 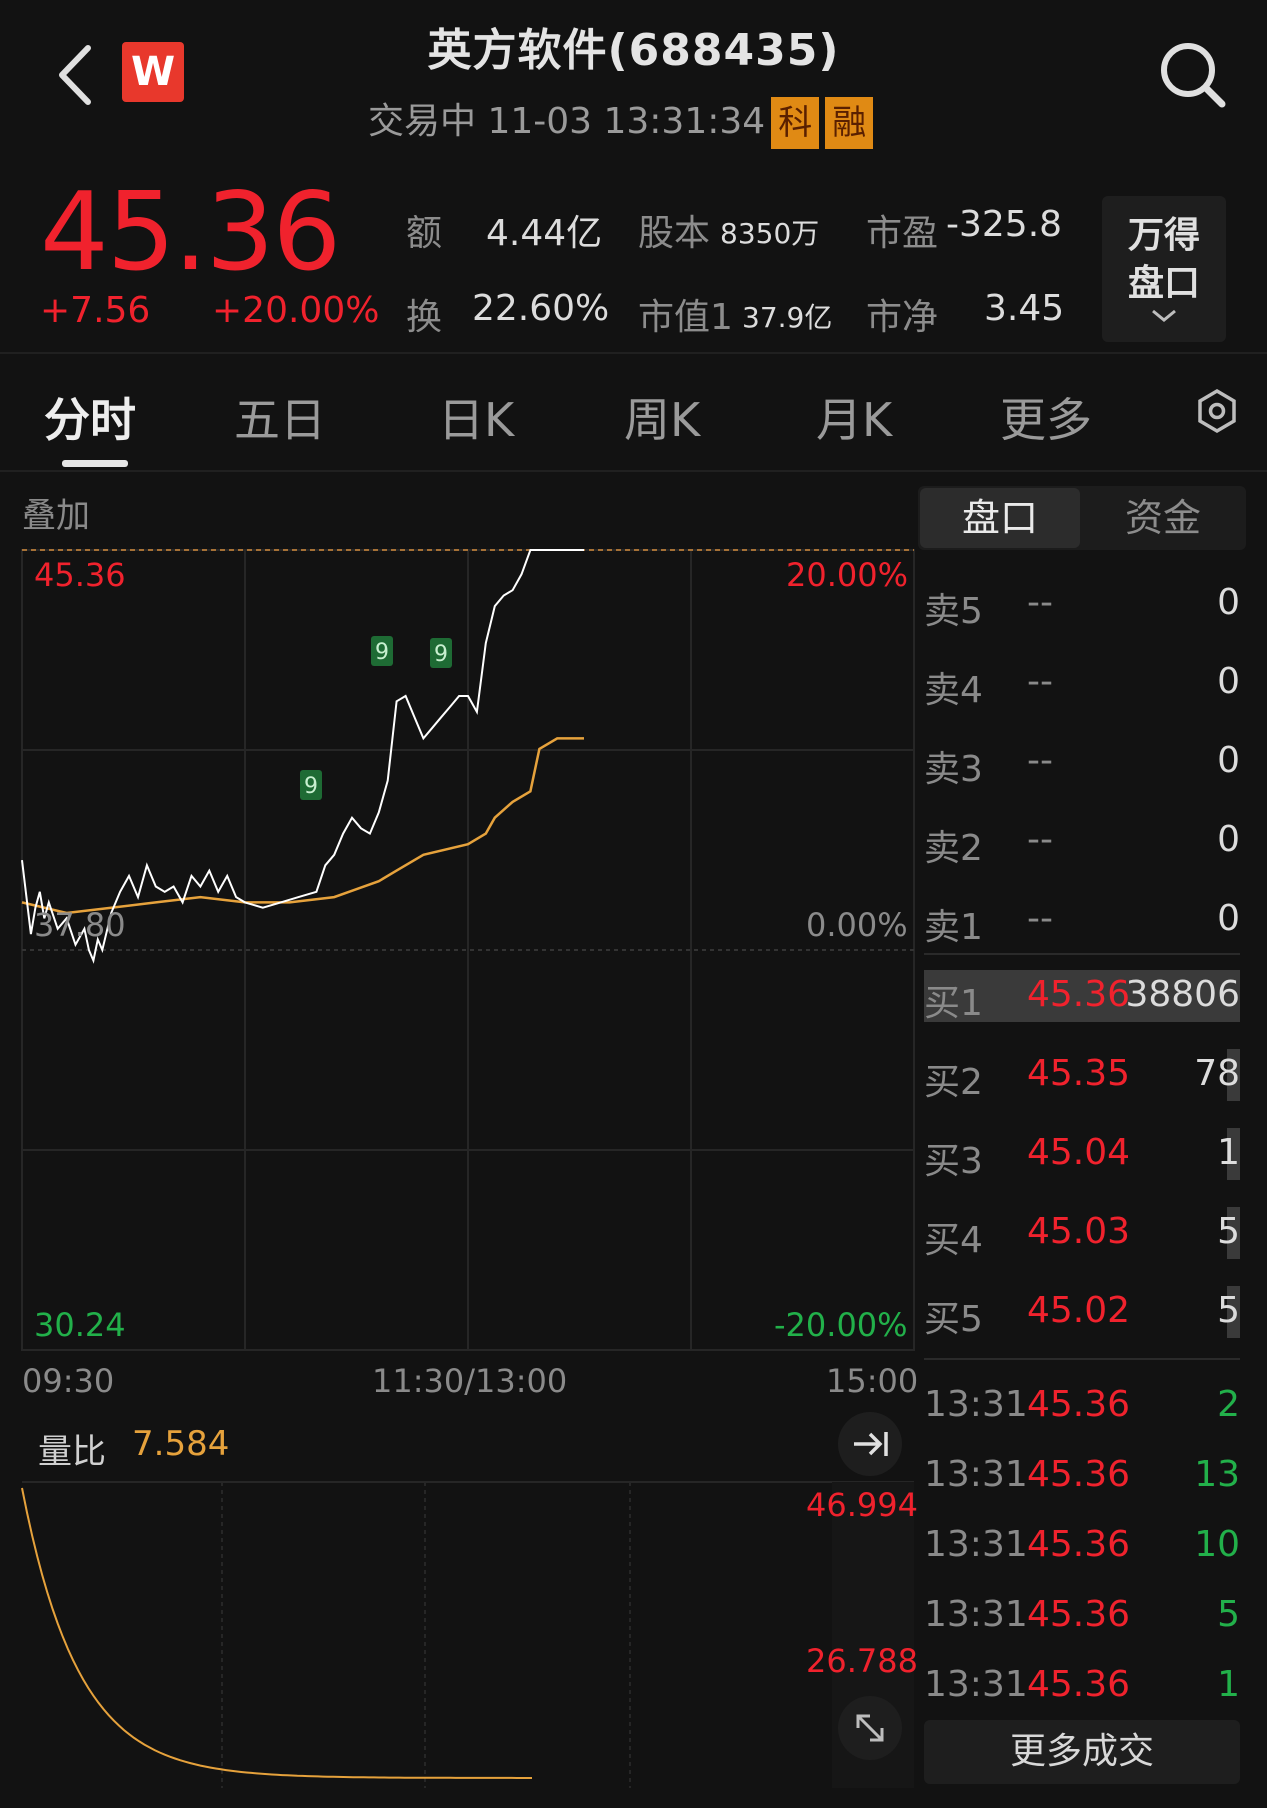 What do you see at coordinates (1082, 1480) in the screenshot?
I see `trade-row: 13:31 45.36 13` at bounding box center [1082, 1480].